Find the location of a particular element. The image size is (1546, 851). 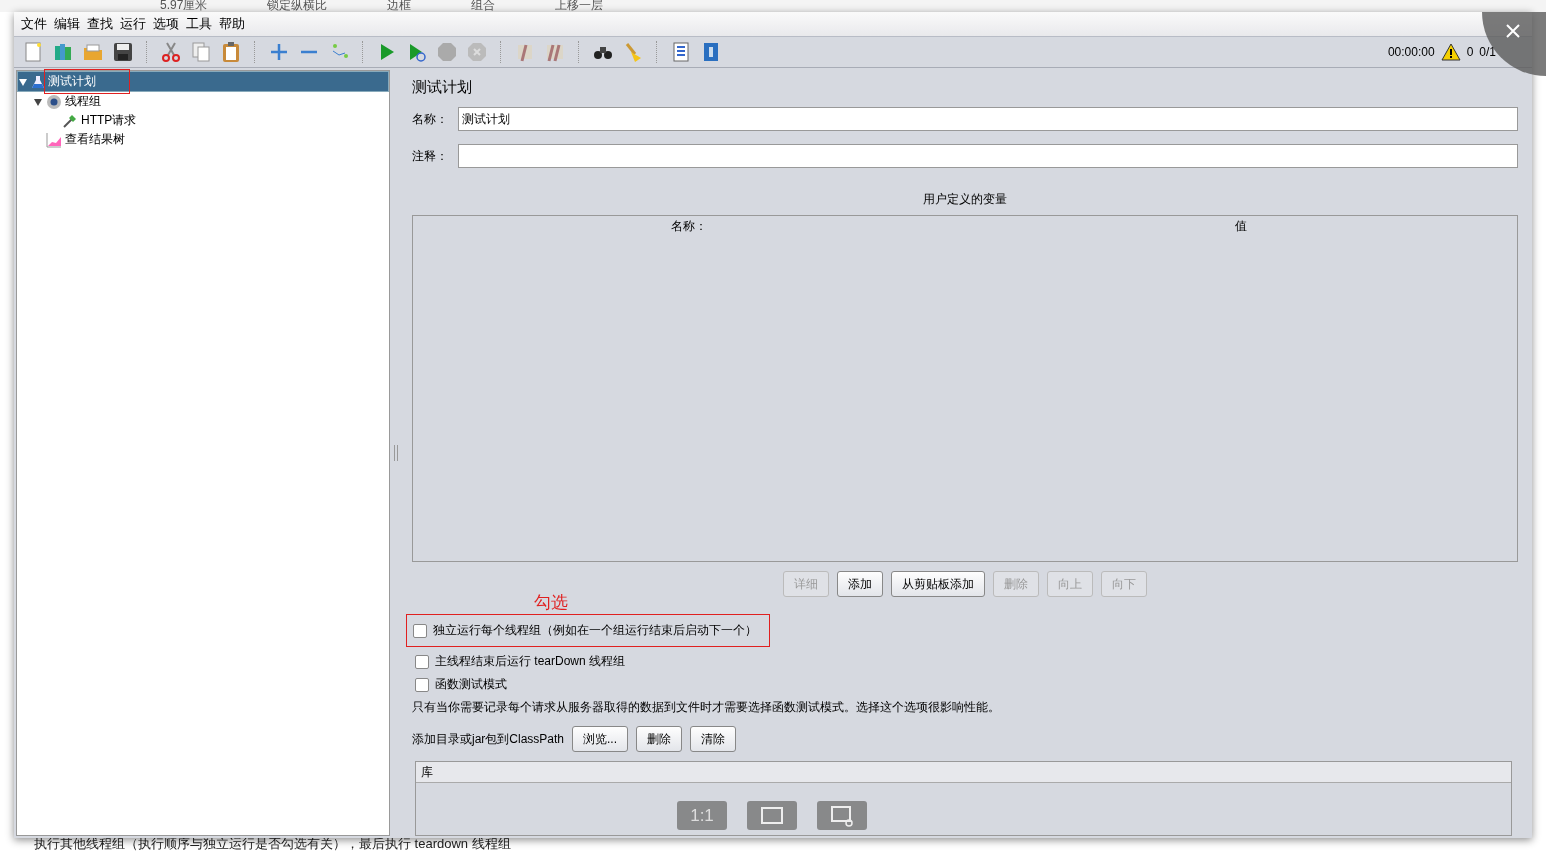

column-header: 名称： is located at coordinates (689, 226).